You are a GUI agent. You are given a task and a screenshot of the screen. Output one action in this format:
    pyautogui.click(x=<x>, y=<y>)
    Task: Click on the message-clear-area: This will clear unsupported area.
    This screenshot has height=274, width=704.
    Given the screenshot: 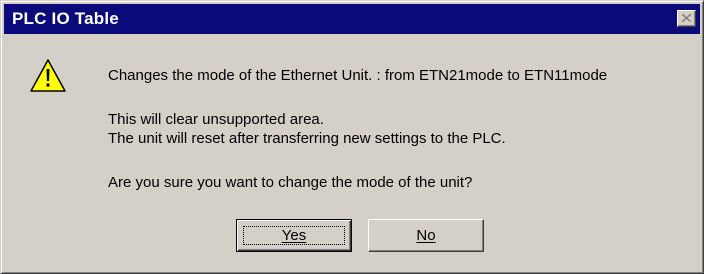 What is the action you would take?
    pyautogui.click(x=216, y=119)
    